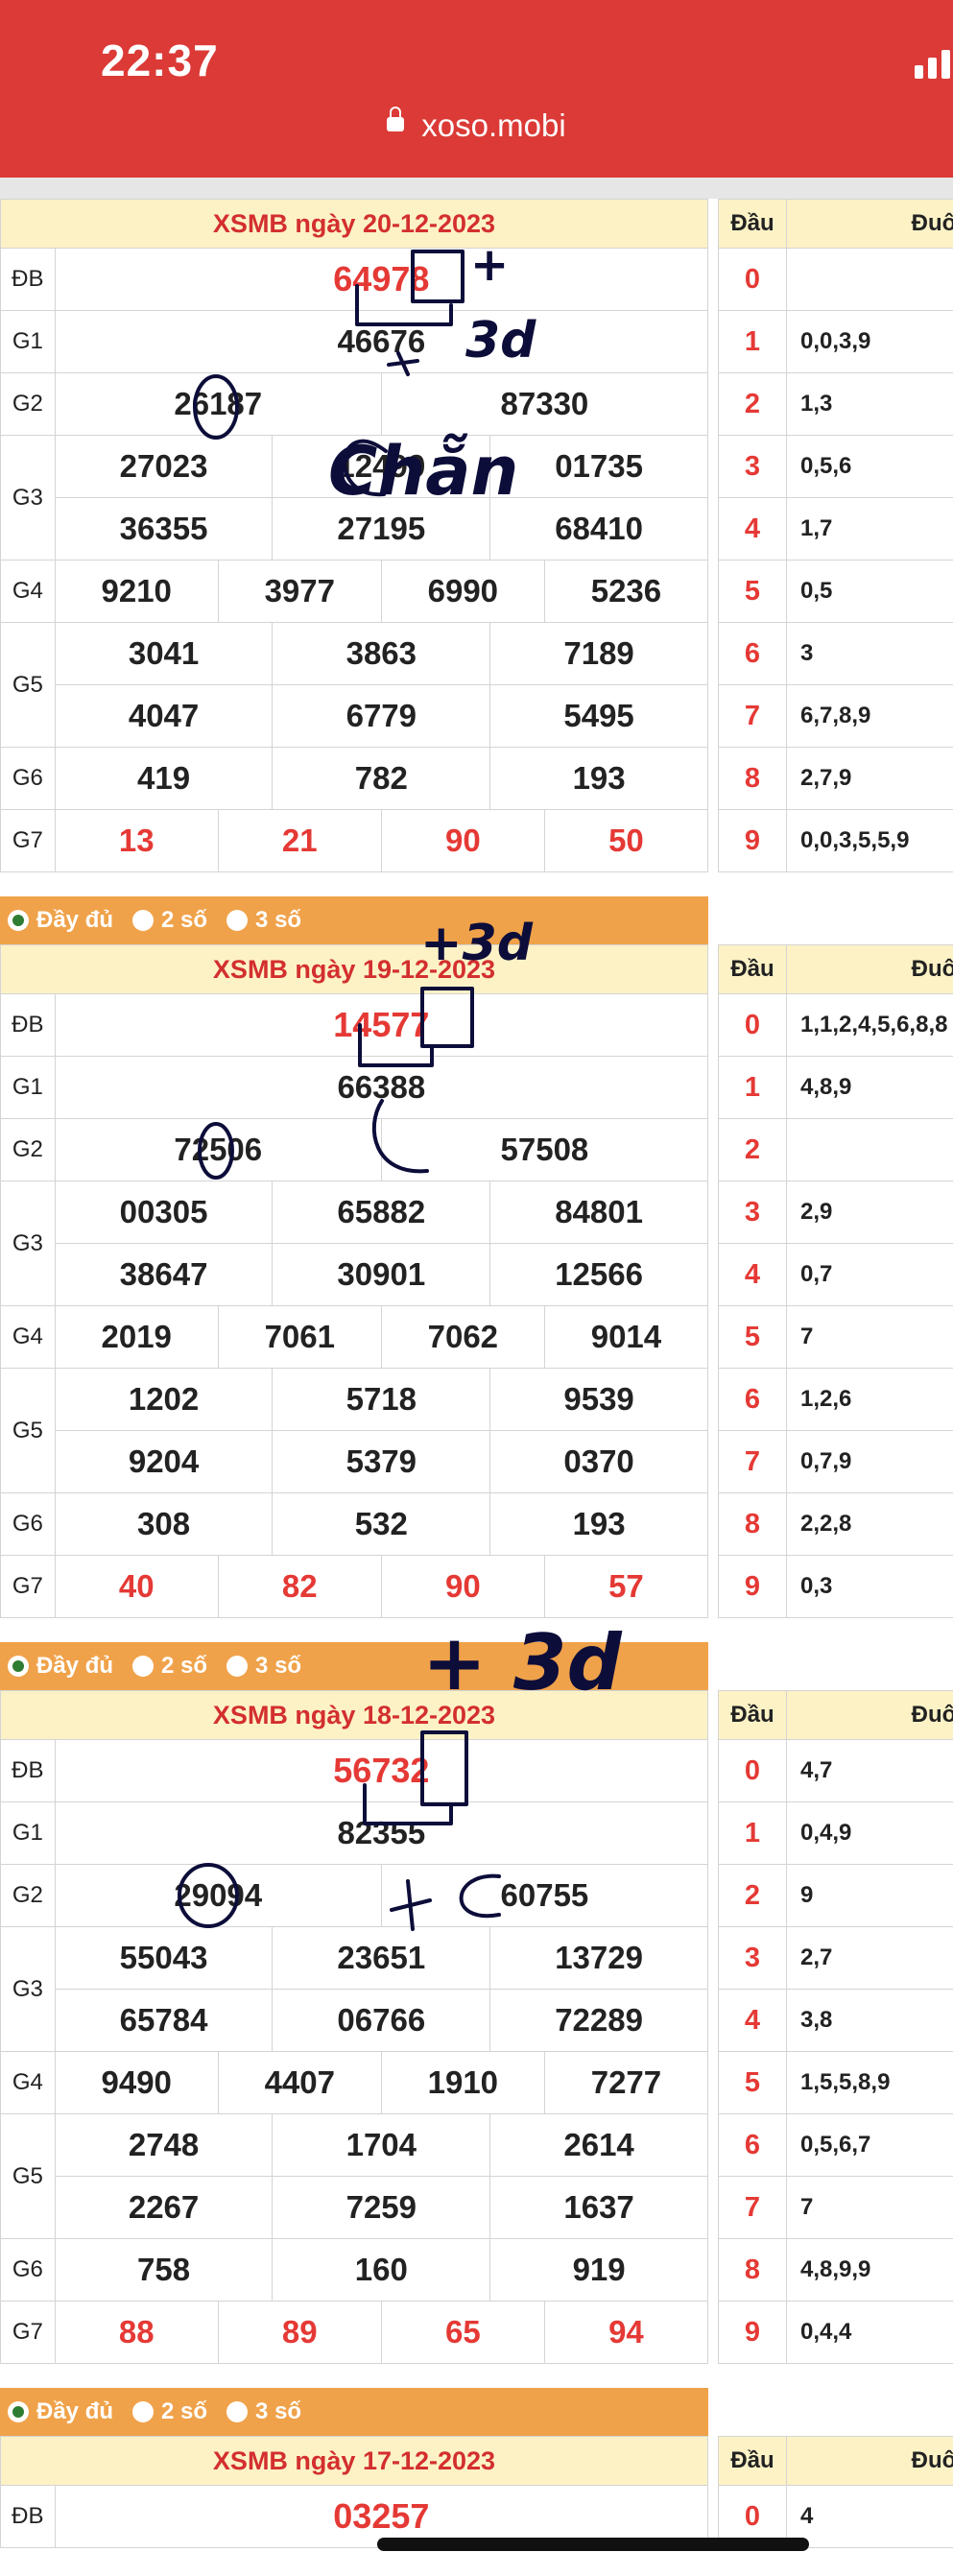  What do you see at coordinates (869, 1025) in the screenshot?
I see `loto-tails: 1,1,2,4,5,6,8,8` at bounding box center [869, 1025].